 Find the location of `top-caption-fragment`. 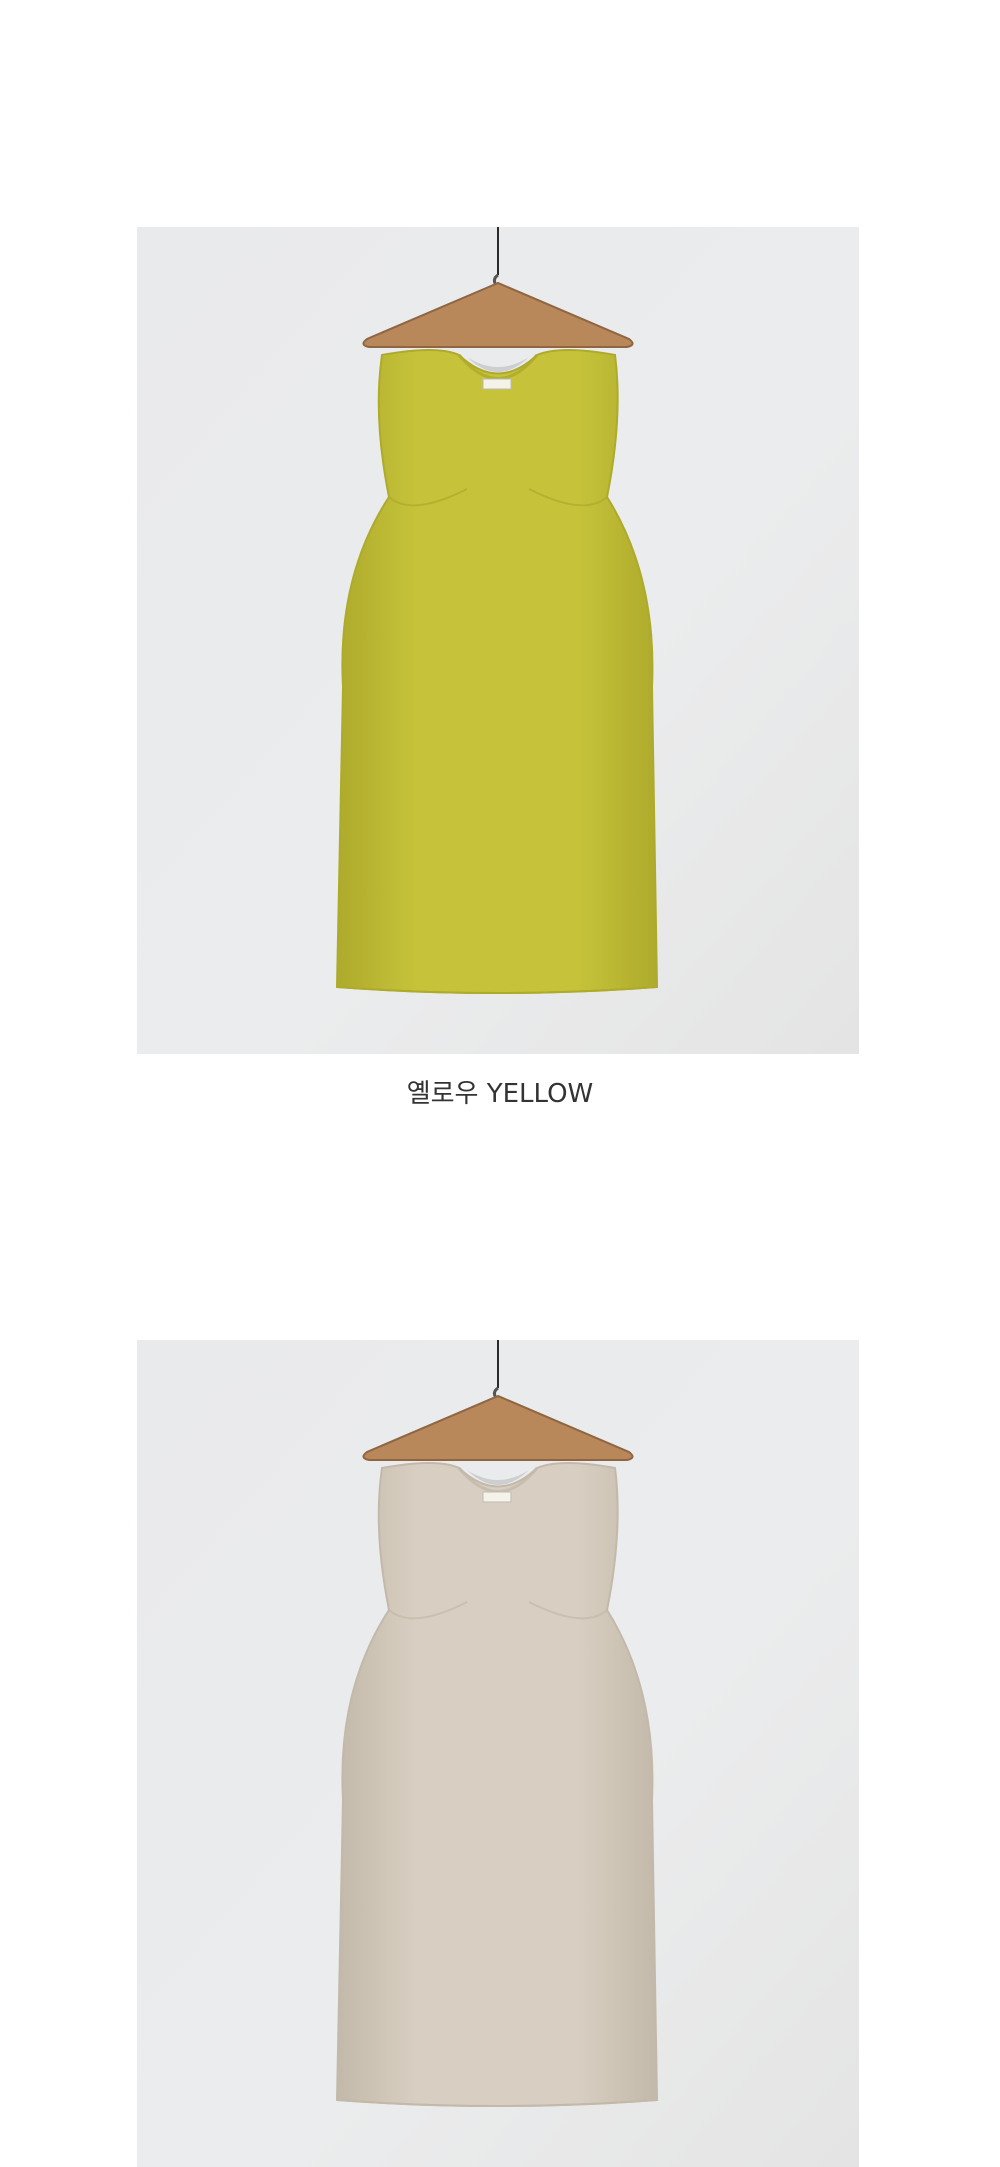

top-caption-fragment is located at coordinates (474, 3).